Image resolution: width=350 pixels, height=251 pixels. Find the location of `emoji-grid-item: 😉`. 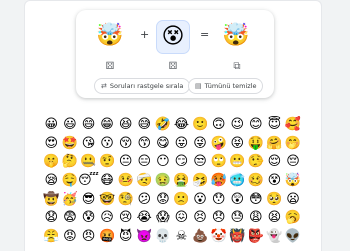

emoji-grid-item: 😉 is located at coordinates (237, 124).